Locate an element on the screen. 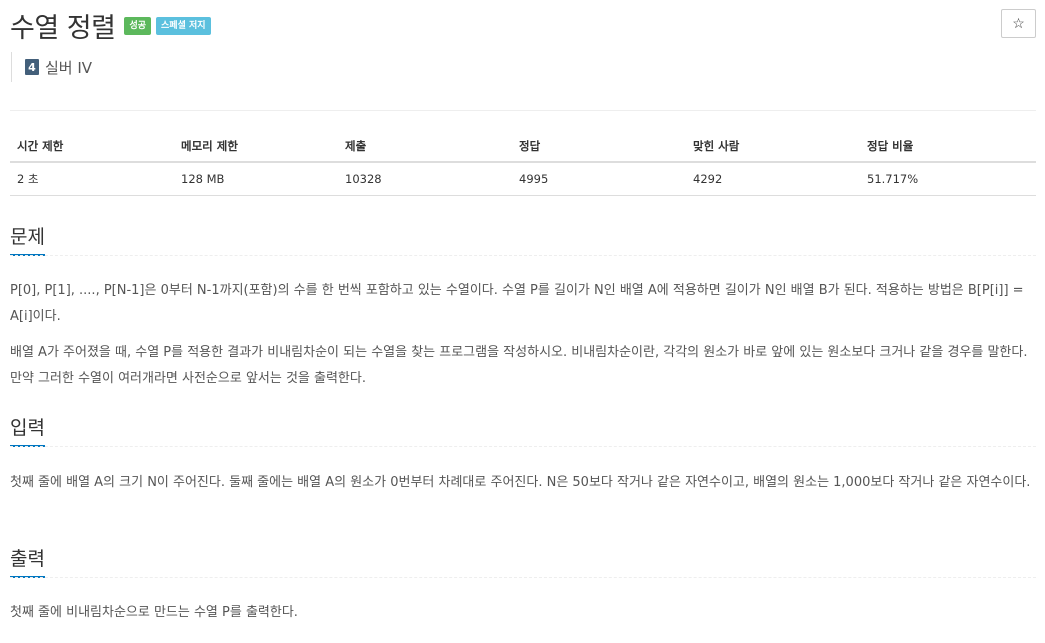  value-submissions: 10328 is located at coordinates (425, 179).